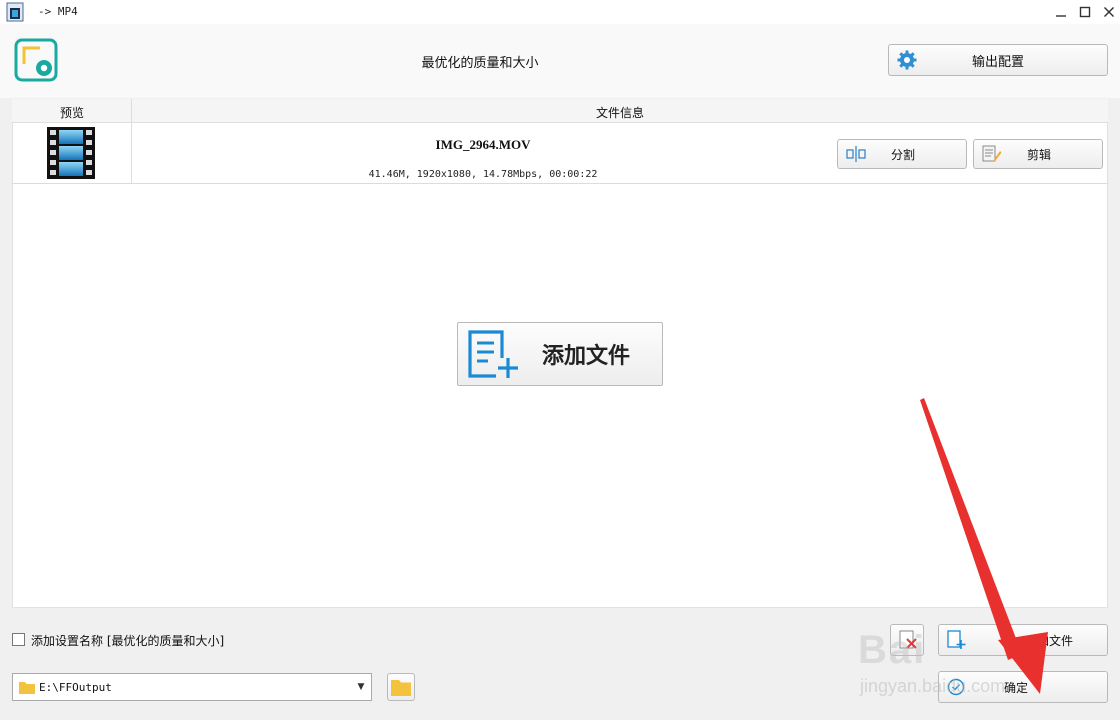 This screenshot has width=1120, height=720. What do you see at coordinates (1061, 12) in the screenshot?
I see `minimize-button` at bounding box center [1061, 12].